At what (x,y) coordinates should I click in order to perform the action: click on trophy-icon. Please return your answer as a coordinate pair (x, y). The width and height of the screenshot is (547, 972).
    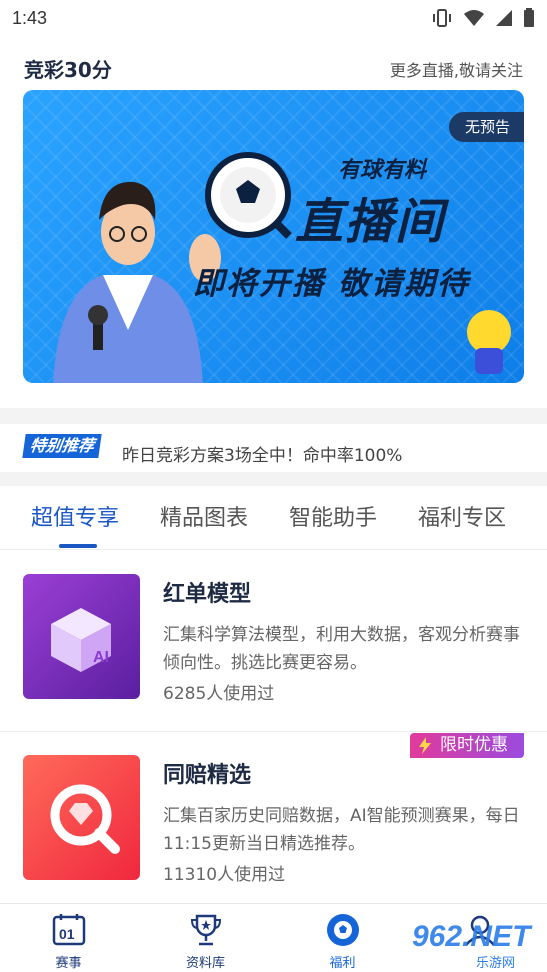
    Looking at the image, I should click on (205, 930).